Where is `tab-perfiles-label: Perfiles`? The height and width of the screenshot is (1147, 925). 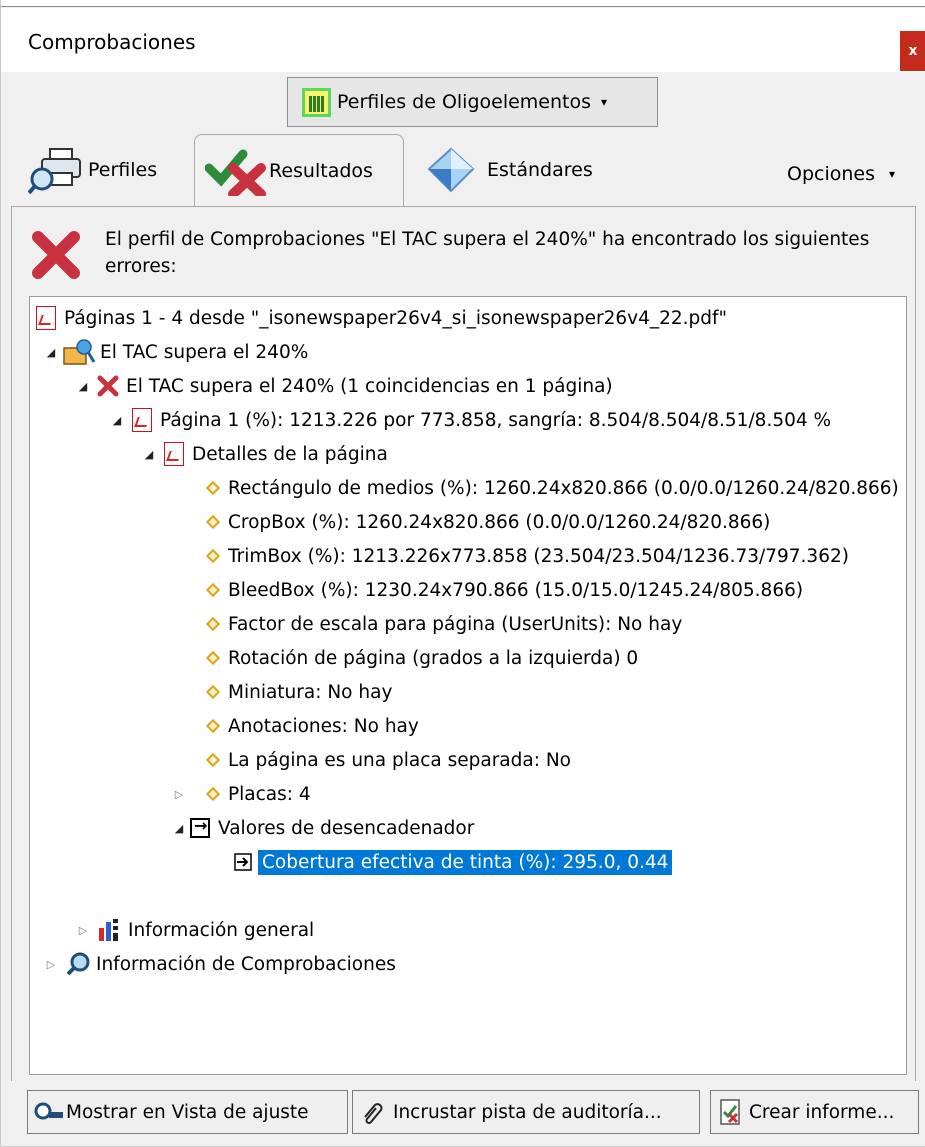 tab-perfiles-label: Perfiles is located at coordinates (123, 170).